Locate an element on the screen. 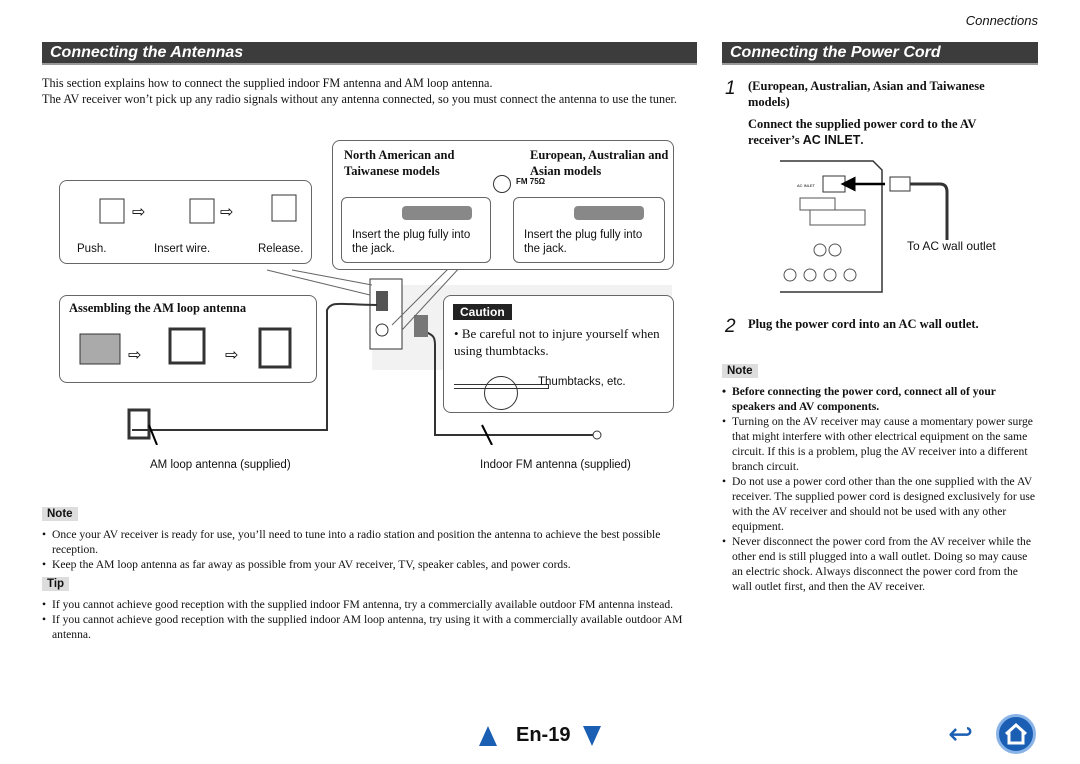 This screenshot has height=764, width=1080. na-plug-box: Insert the plug fully into the jack. is located at coordinates (416, 230).